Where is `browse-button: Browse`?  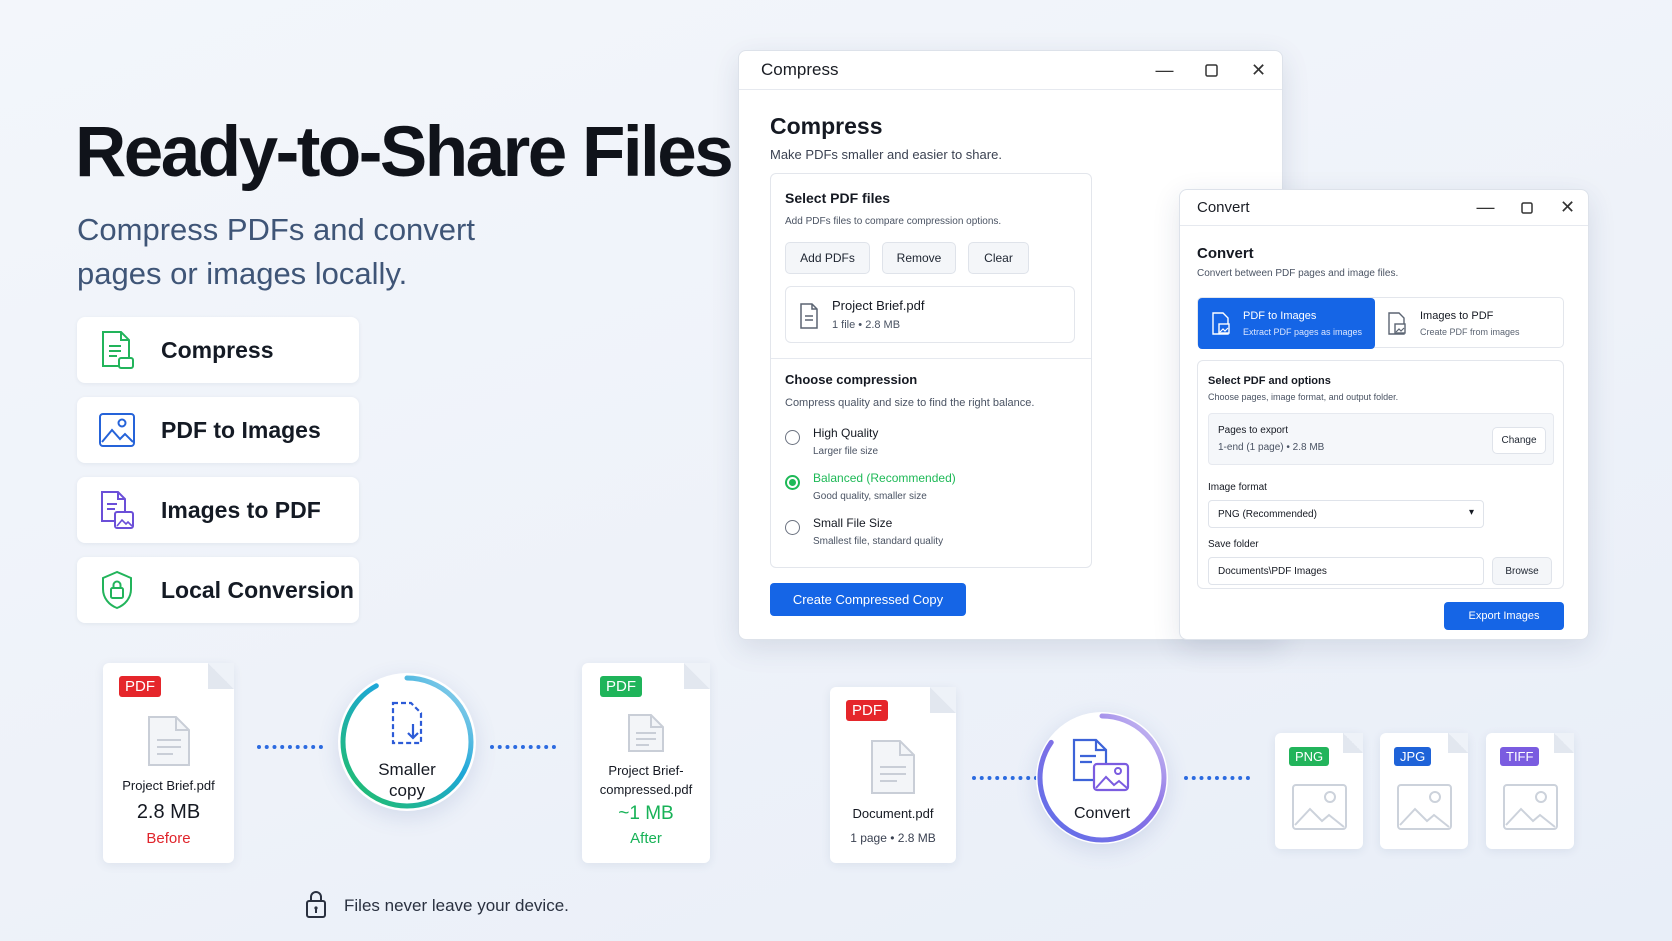 browse-button: Browse is located at coordinates (1522, 571).